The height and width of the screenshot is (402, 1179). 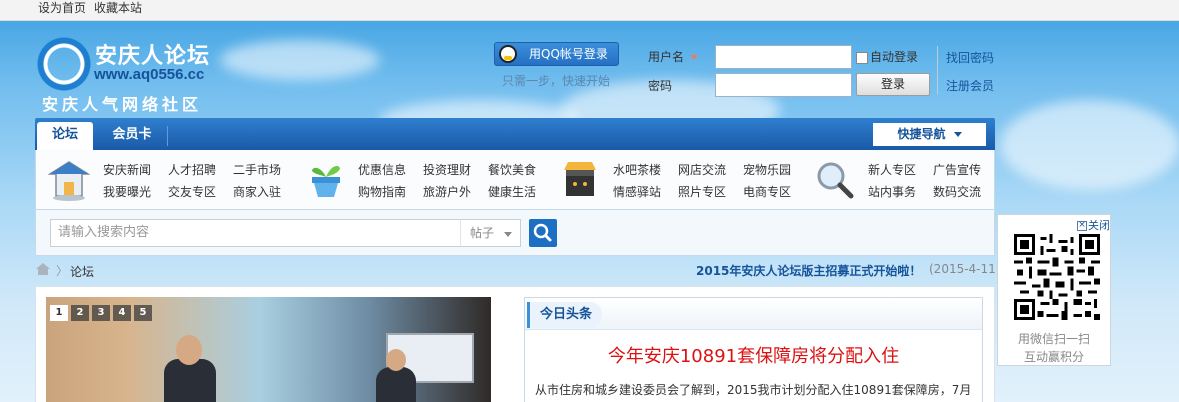 What do you see at coordinates (512, 169) in the screenshot?
I see `category-link: 餐饮美食` at bounding box center [512, 169].